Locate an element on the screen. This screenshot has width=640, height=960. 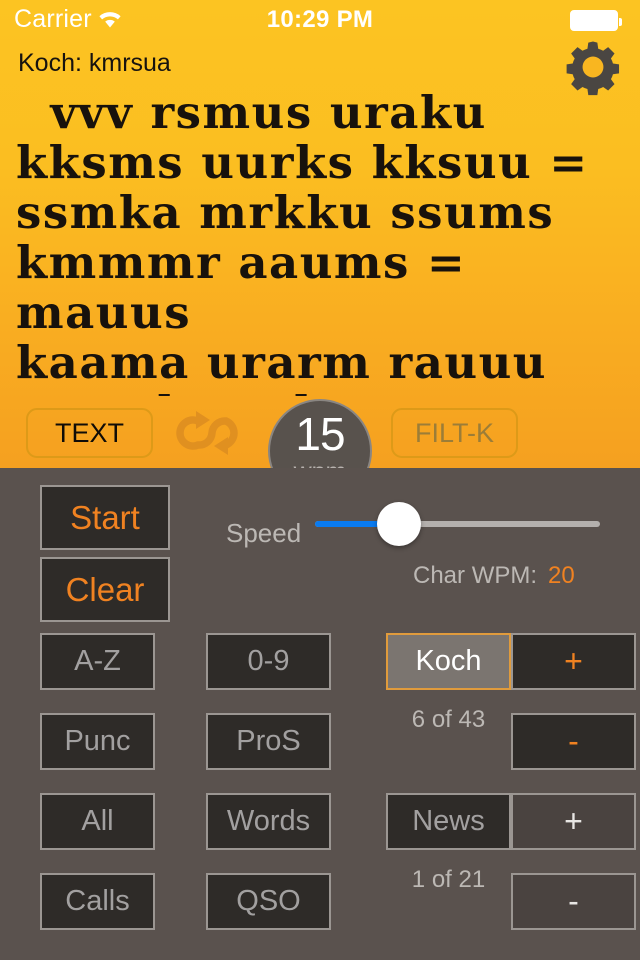
mode-button-all: All is located at coordinates (97, 821).